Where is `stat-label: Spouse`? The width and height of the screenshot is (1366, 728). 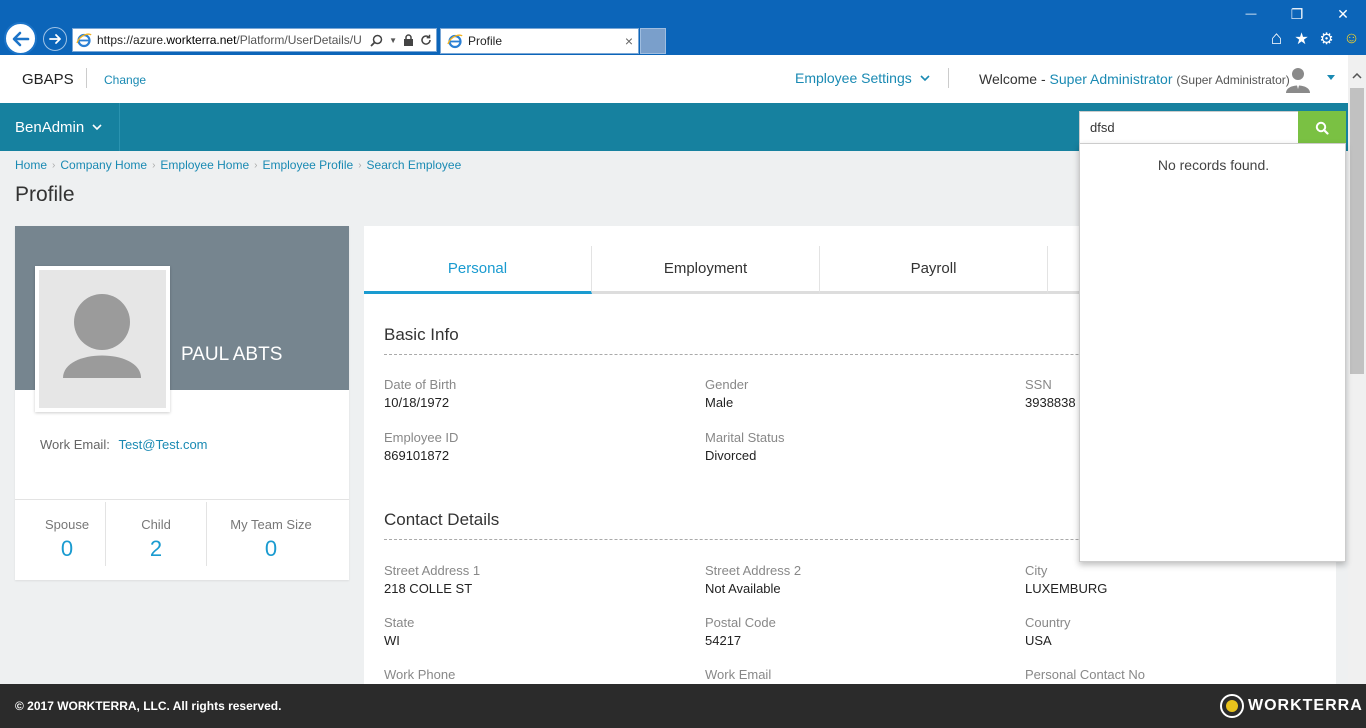
stat-label: Spouse is located at coordinates (67, 524).